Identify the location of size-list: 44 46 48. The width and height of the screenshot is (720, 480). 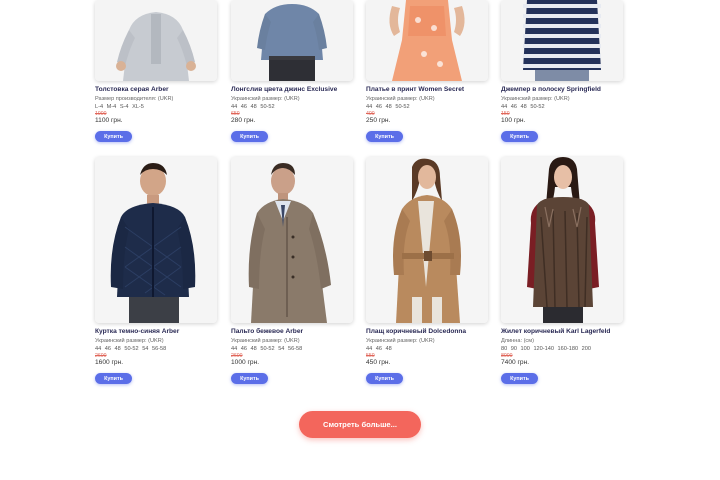
(379, 349).